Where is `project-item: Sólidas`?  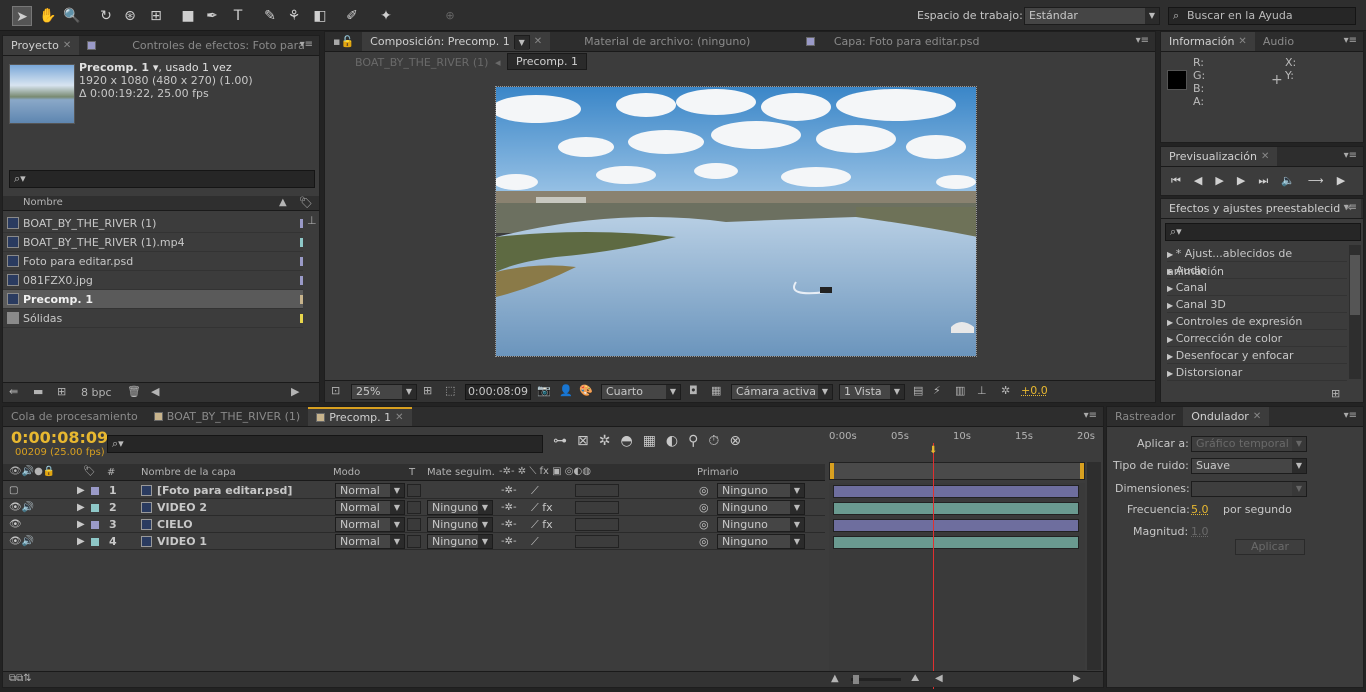
project-item: Sólidas is located at coordinates (153, 318).